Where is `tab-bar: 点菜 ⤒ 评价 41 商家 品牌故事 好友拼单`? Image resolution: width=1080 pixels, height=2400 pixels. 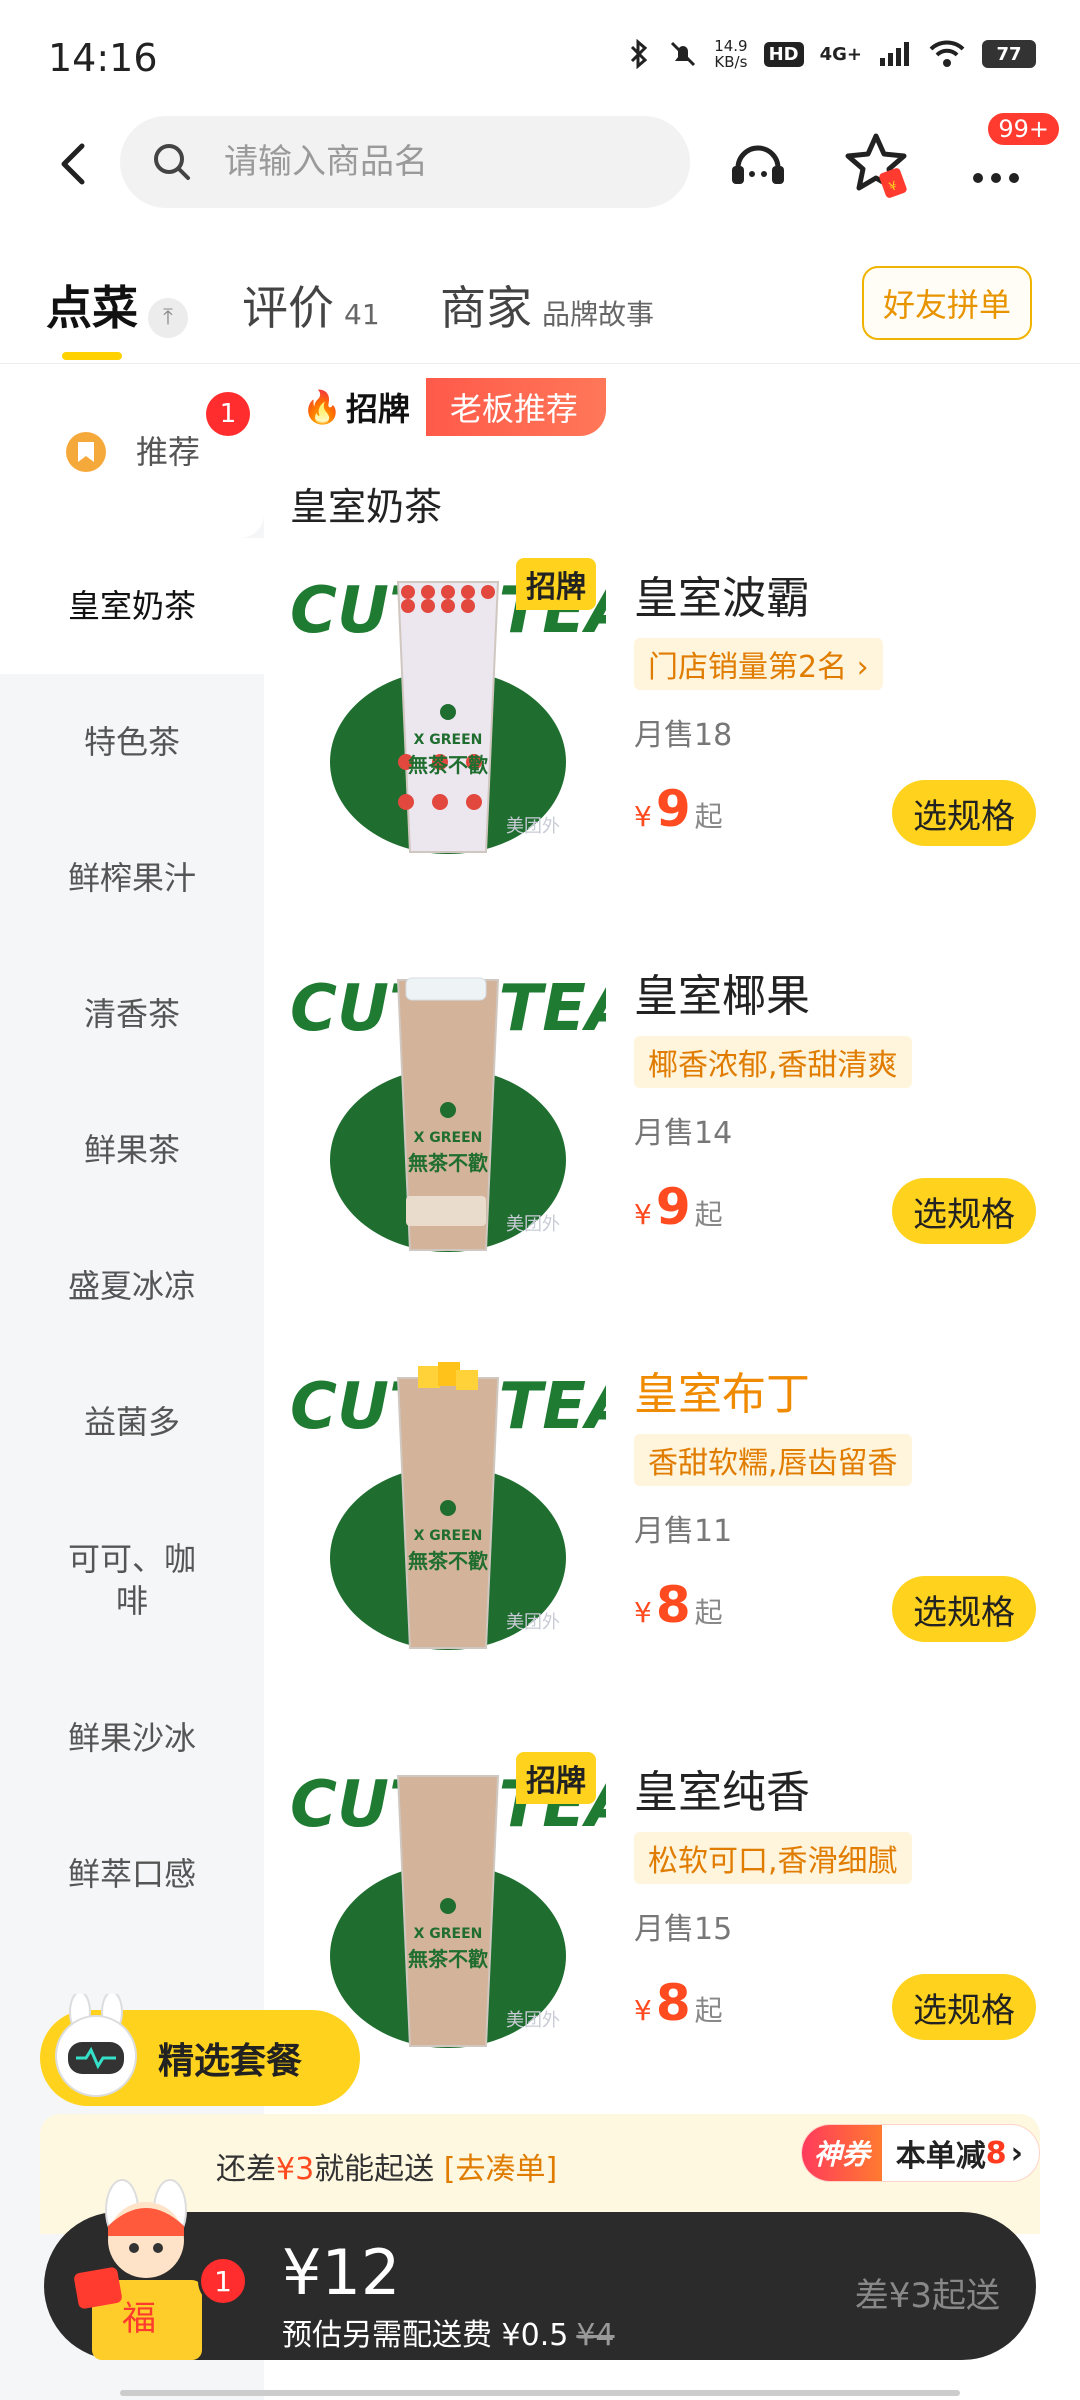 tab-bar: 点菜 ⤒ 评价 41 商家 品牌故事 好友拼单 is located at coordinates (540, 306).